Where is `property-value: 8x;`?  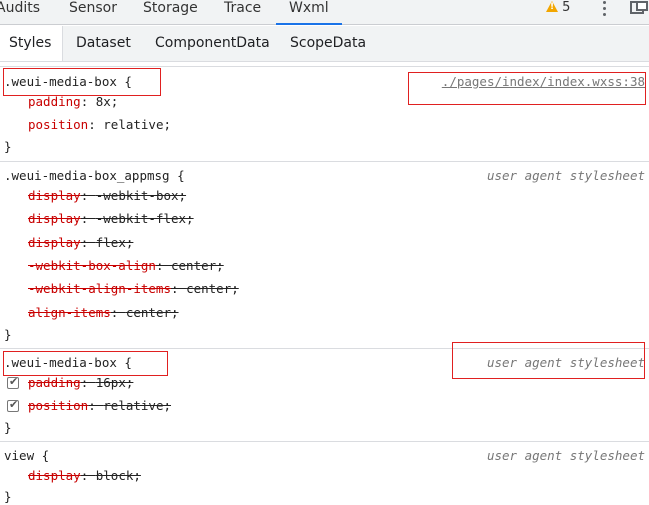
property-value: 8x; is located at coordinates (107, 101).